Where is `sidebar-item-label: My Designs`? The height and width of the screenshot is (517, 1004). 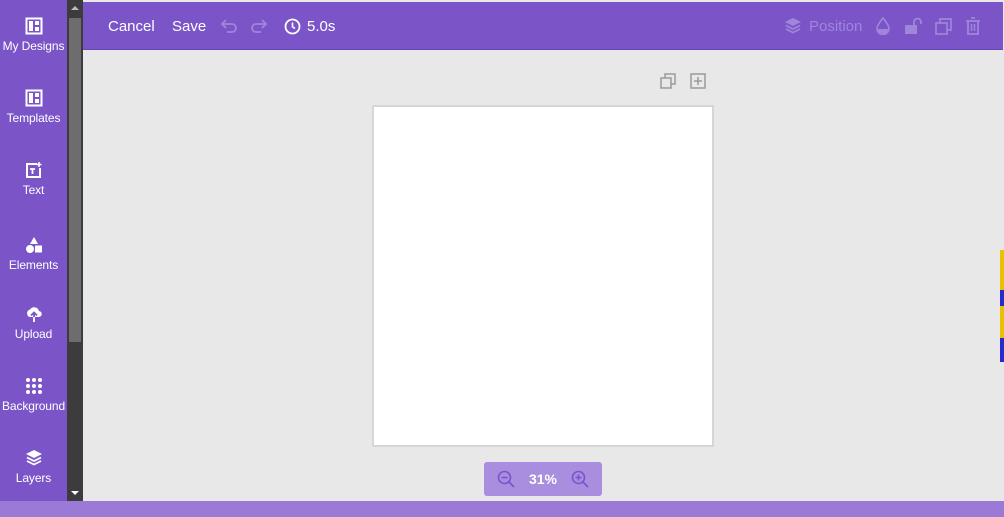
sidebar-item-label: My Designs is located at coordinates (33, 46).